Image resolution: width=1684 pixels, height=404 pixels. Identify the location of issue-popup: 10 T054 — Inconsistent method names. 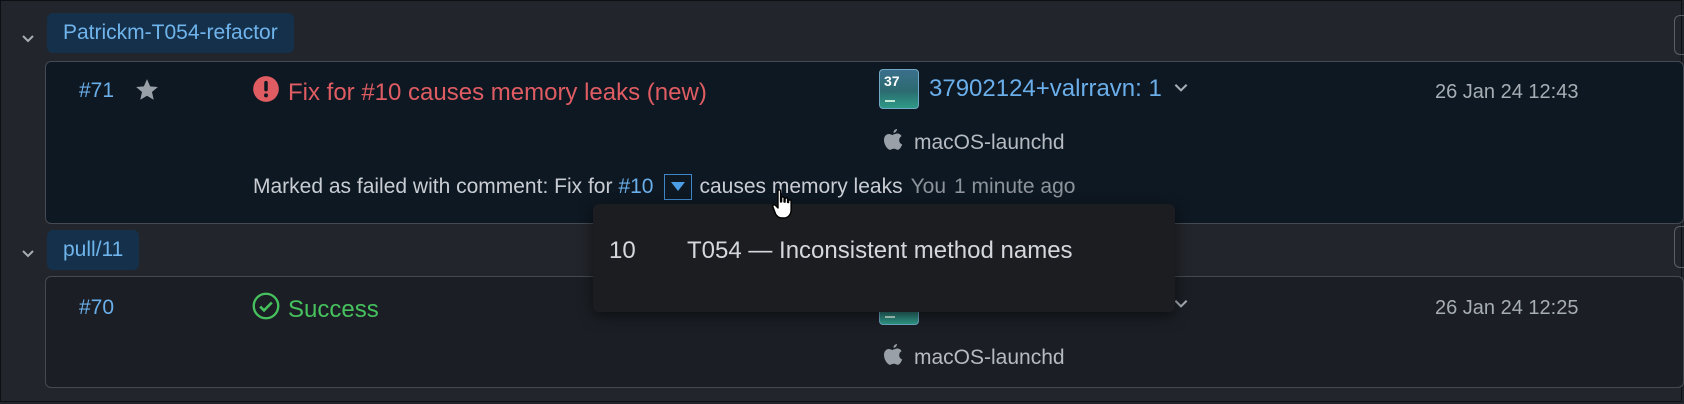
(884, 258).